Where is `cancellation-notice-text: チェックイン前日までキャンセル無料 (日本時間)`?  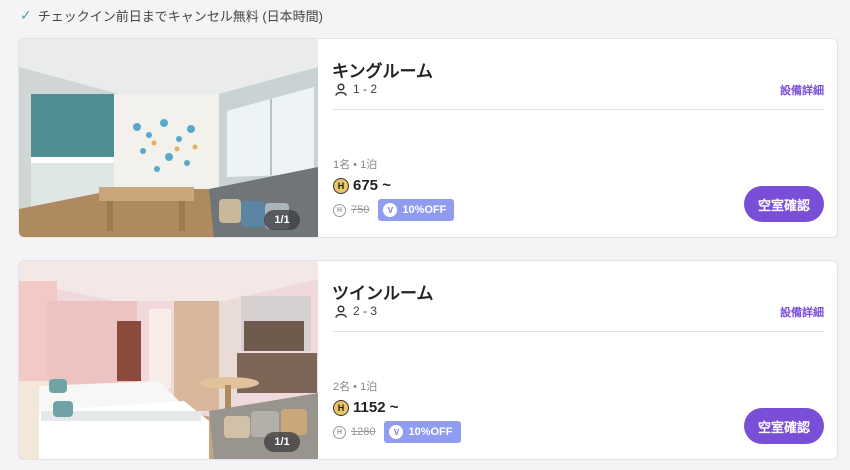 cancellation-notice-text: チェックイン前日までキャンセル無料 (日本時間) is located at coordinates (180, 16).